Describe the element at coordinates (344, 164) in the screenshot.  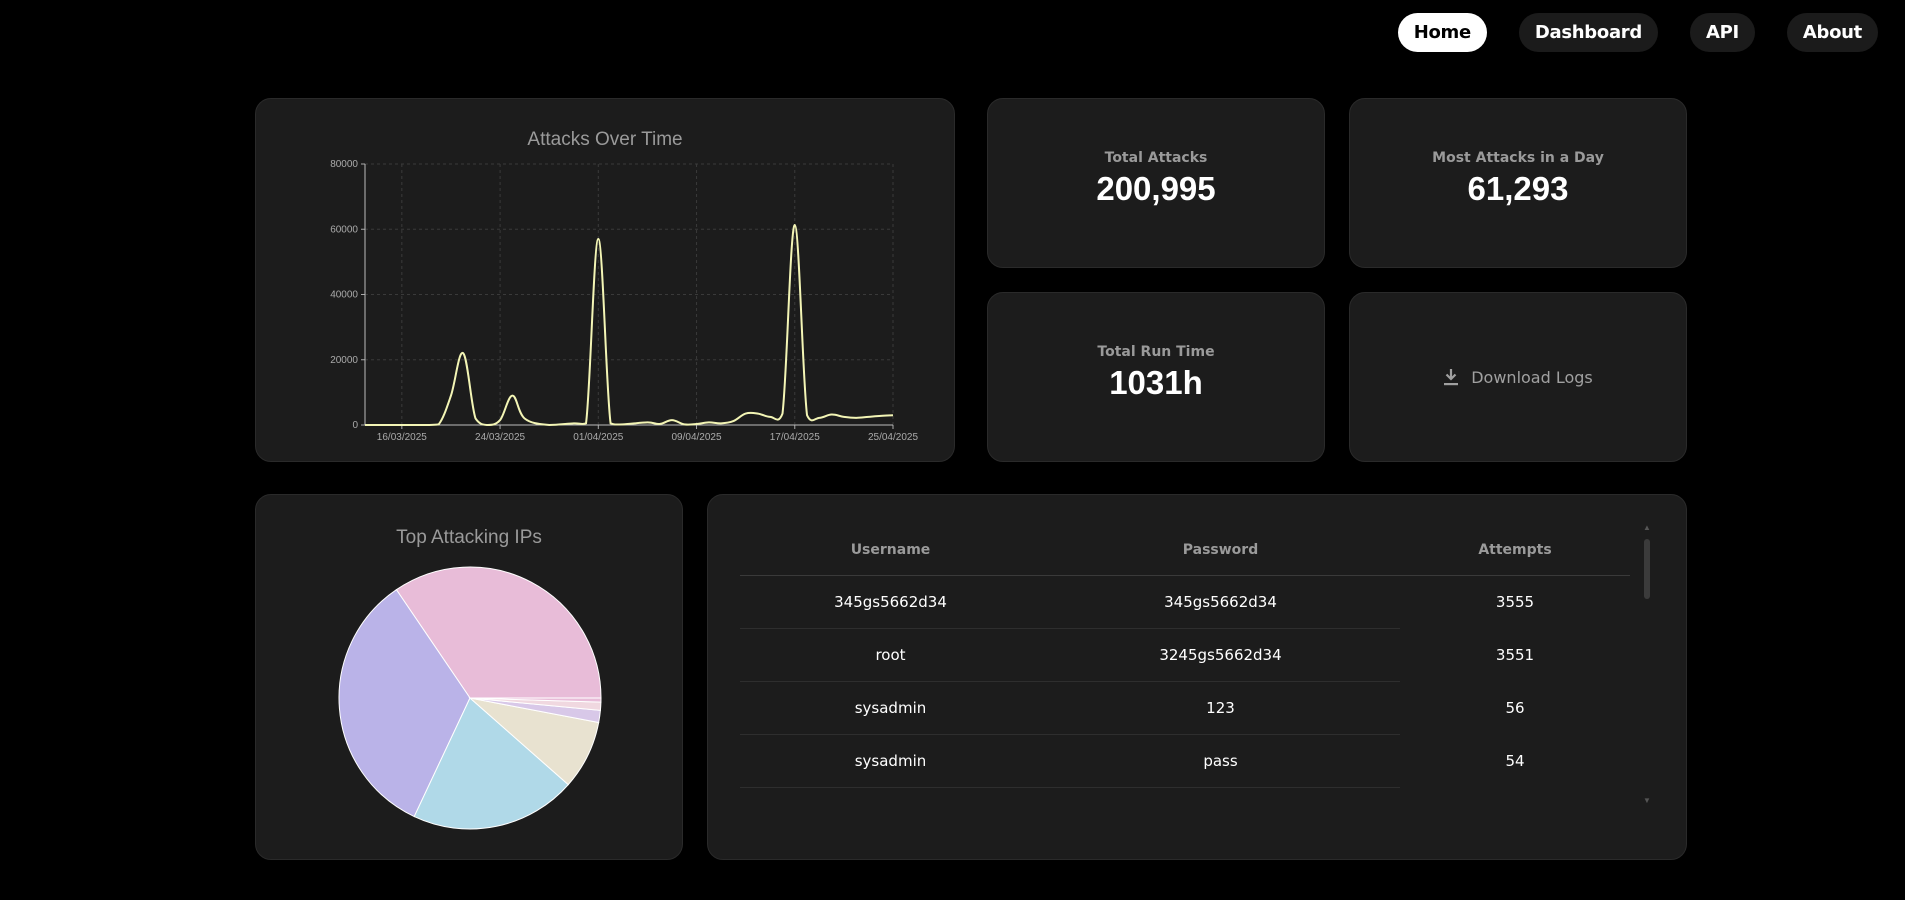
I see `y-tick-label: 80000` at that location.